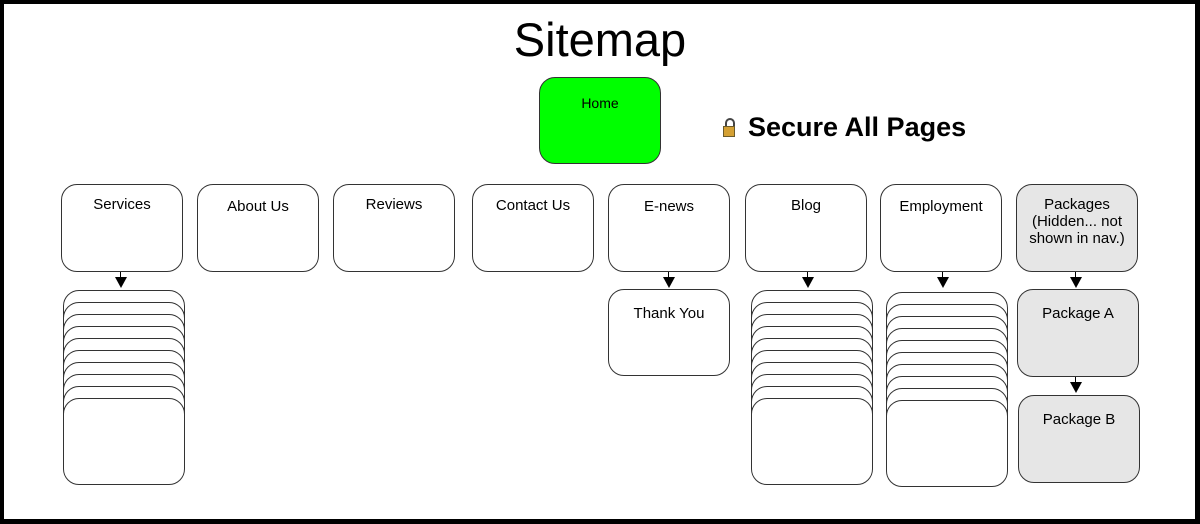  Describe the element at coordinates (941, 228) in the screenshot. I see `node-employment: Employment` at that location.